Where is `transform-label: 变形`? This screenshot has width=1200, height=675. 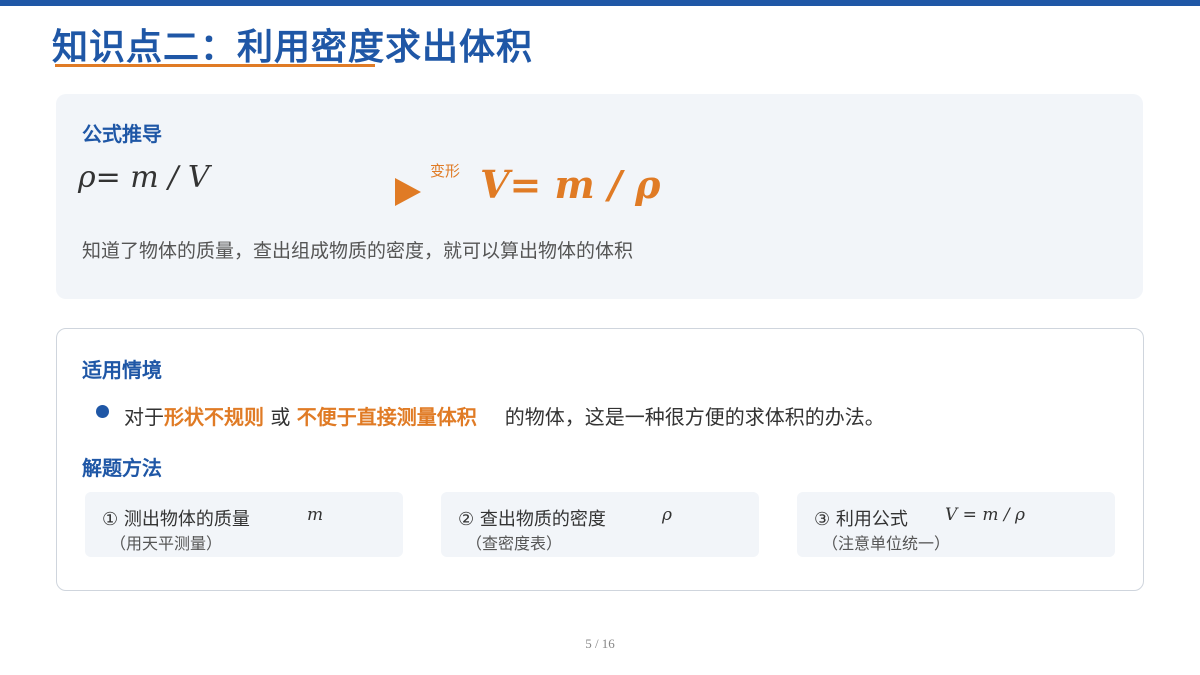 transform-label: 变形 is located at coordinates (445, 171).